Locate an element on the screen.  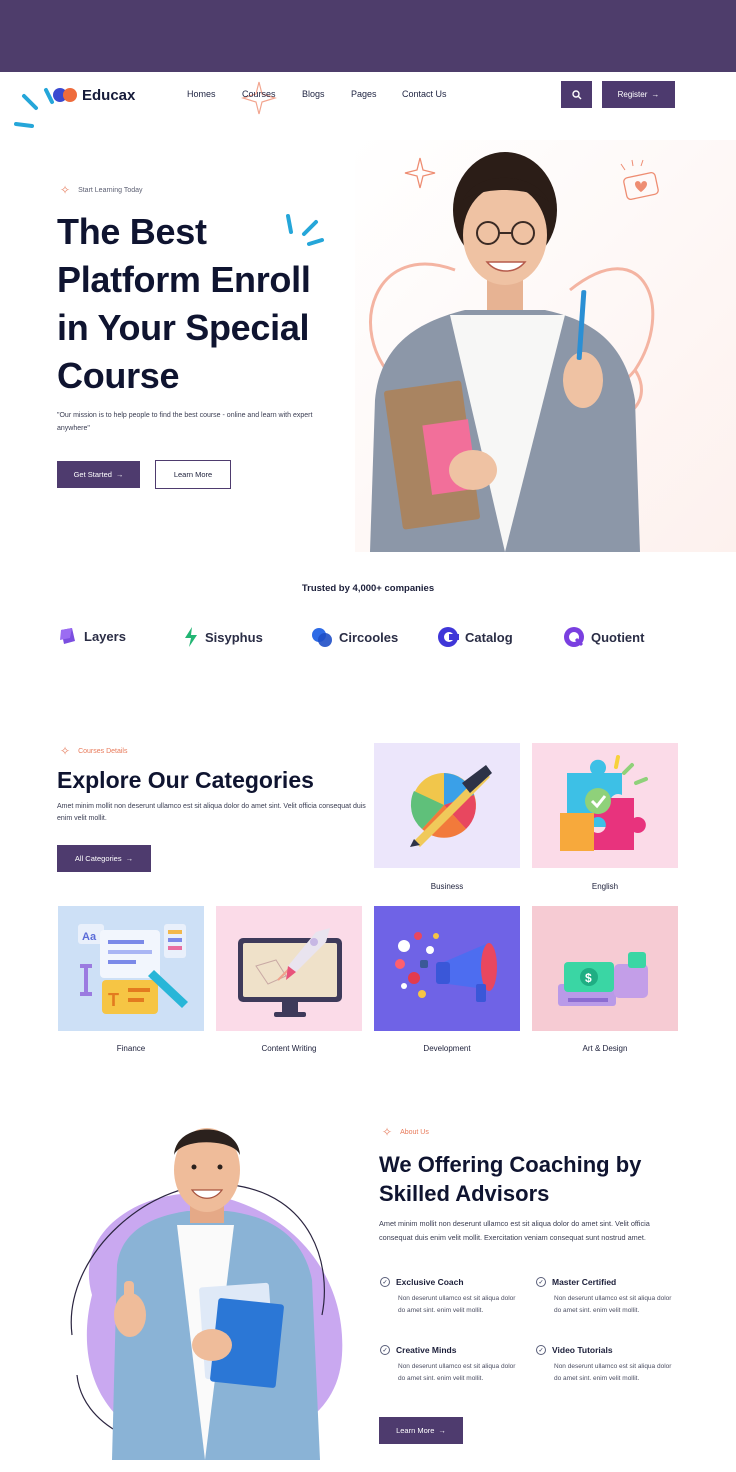
layers-logo-icon is located at coordinates (67, 636).